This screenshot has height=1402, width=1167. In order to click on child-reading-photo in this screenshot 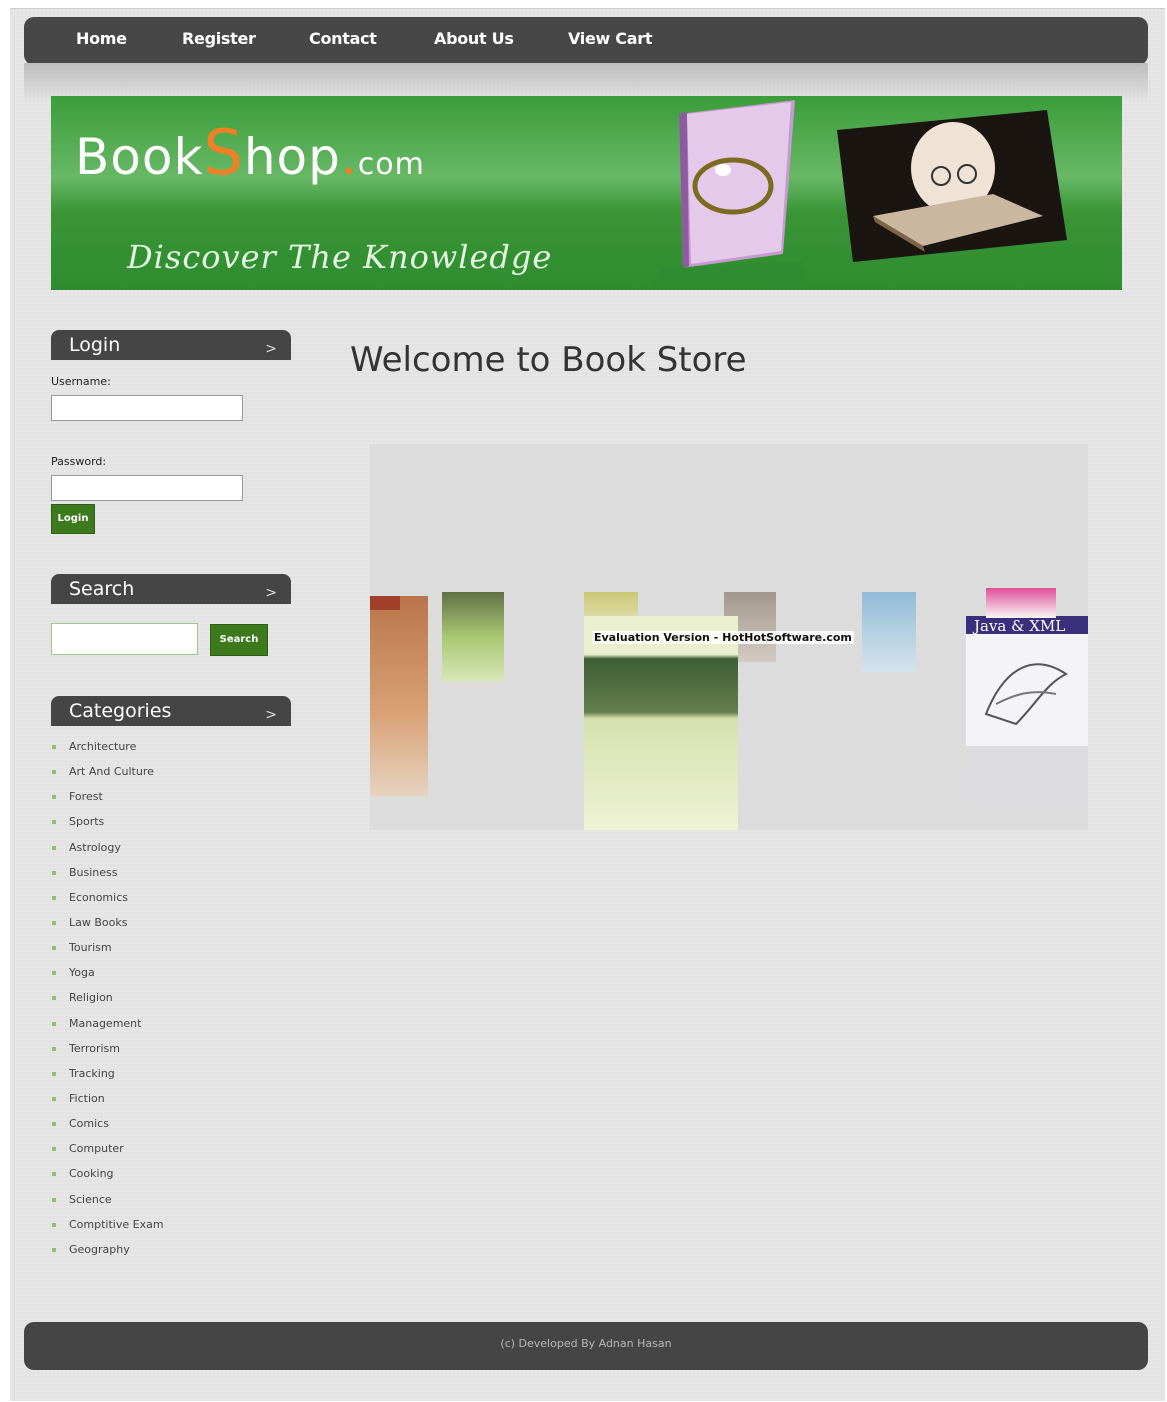, I will do `click(952, 186)`.